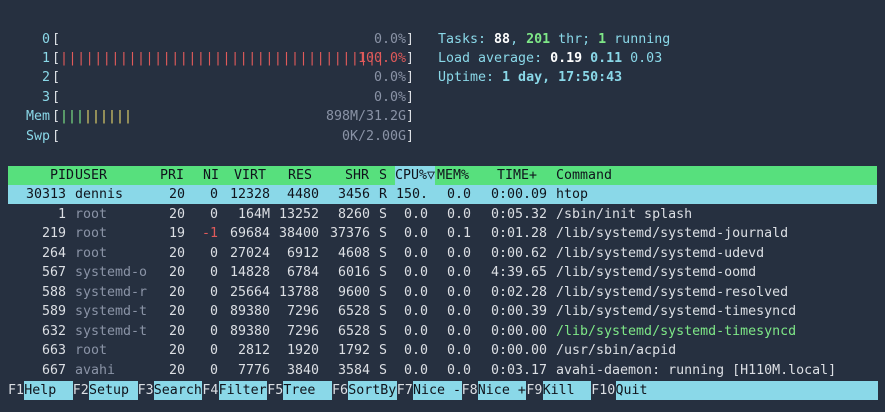 The image size is (885, 412). What do you see at coordinates (411, 194) in the screenshot?
I see `cell-cpu: 150.` at bounding box center [411, 194].